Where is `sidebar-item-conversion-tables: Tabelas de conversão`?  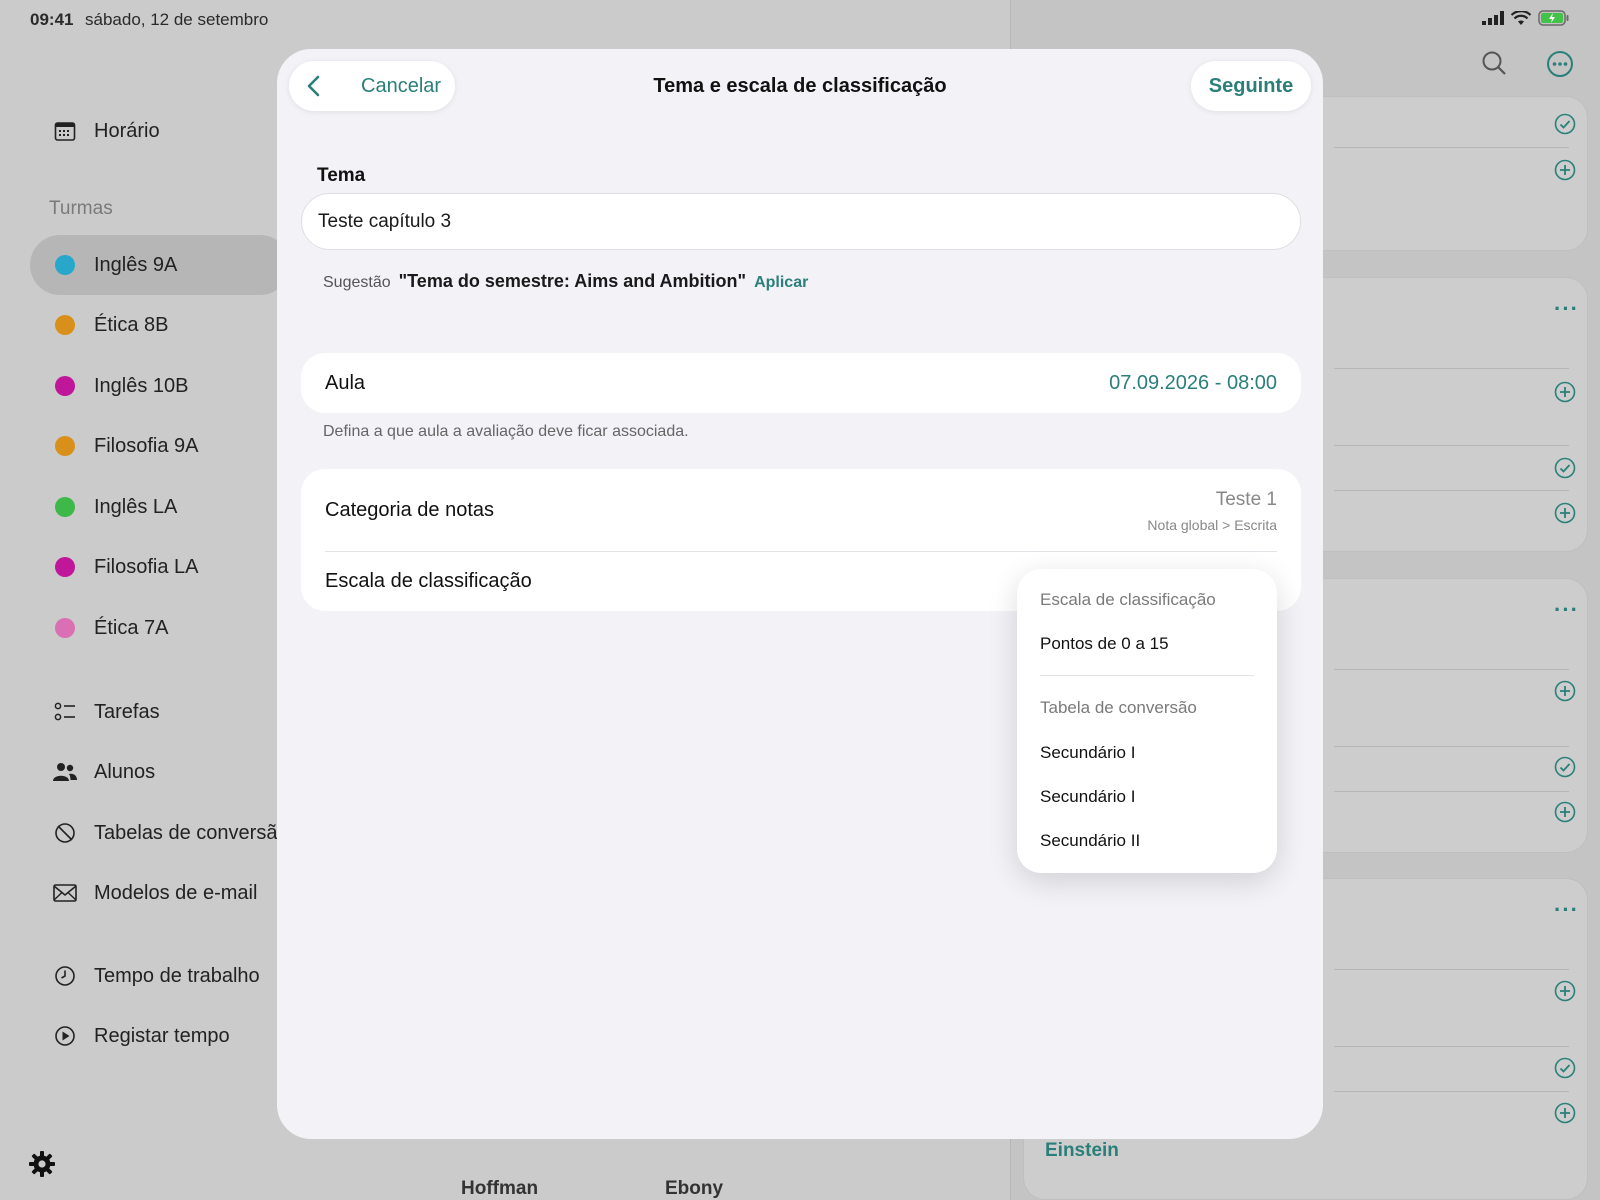 sidebar-item-conversion-tables: Tabelas de conversão is located at coordinates (170, 833).